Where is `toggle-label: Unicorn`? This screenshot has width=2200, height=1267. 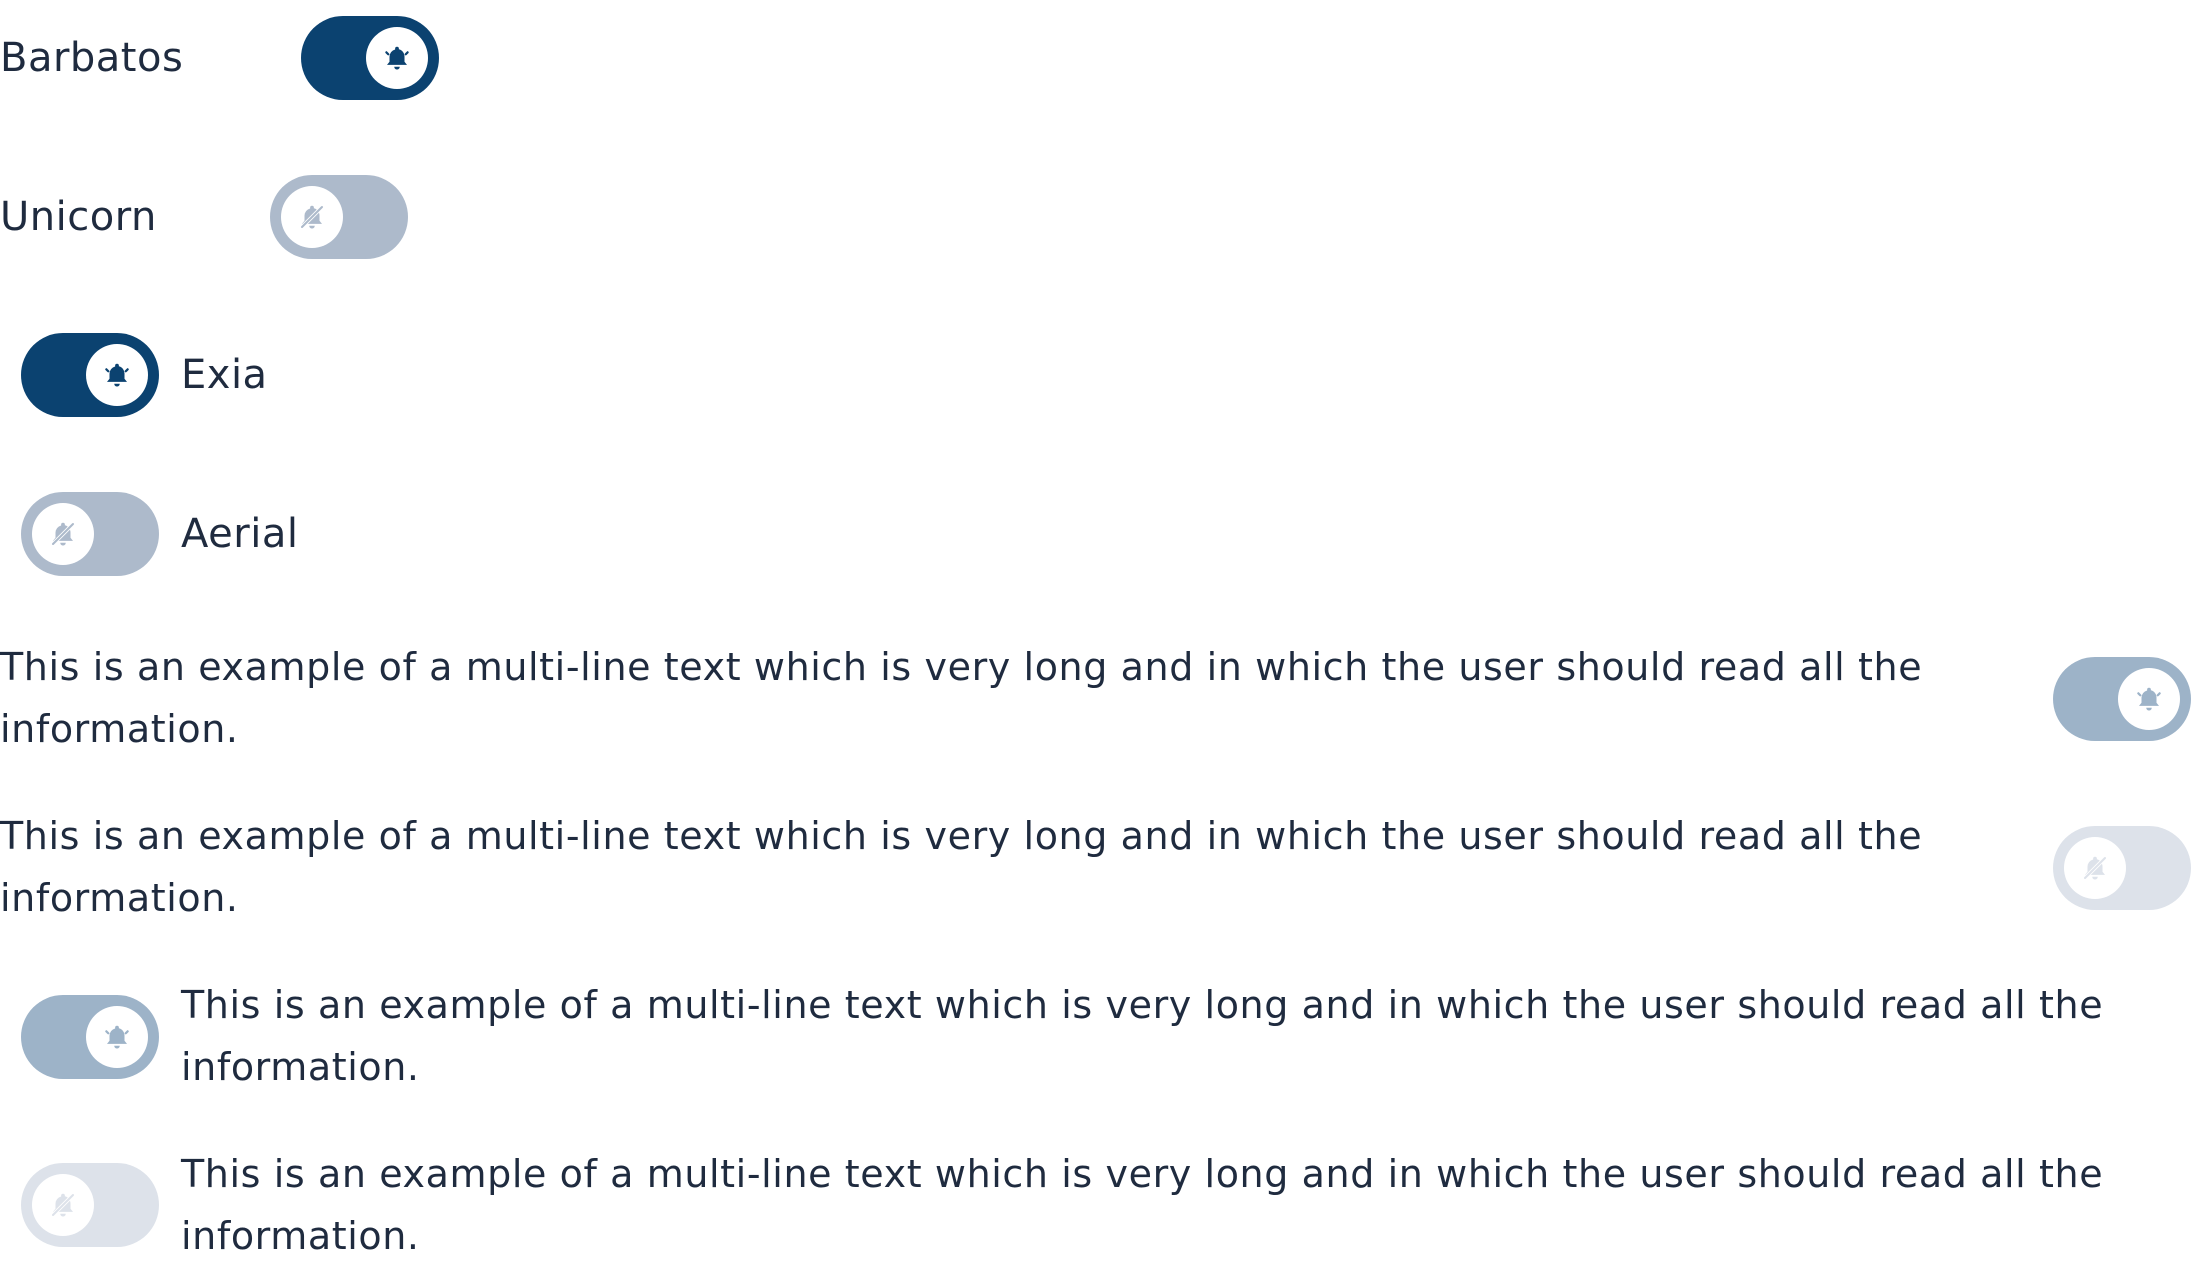
toggle-label: Unicorn is located at coordinates (78, 217).